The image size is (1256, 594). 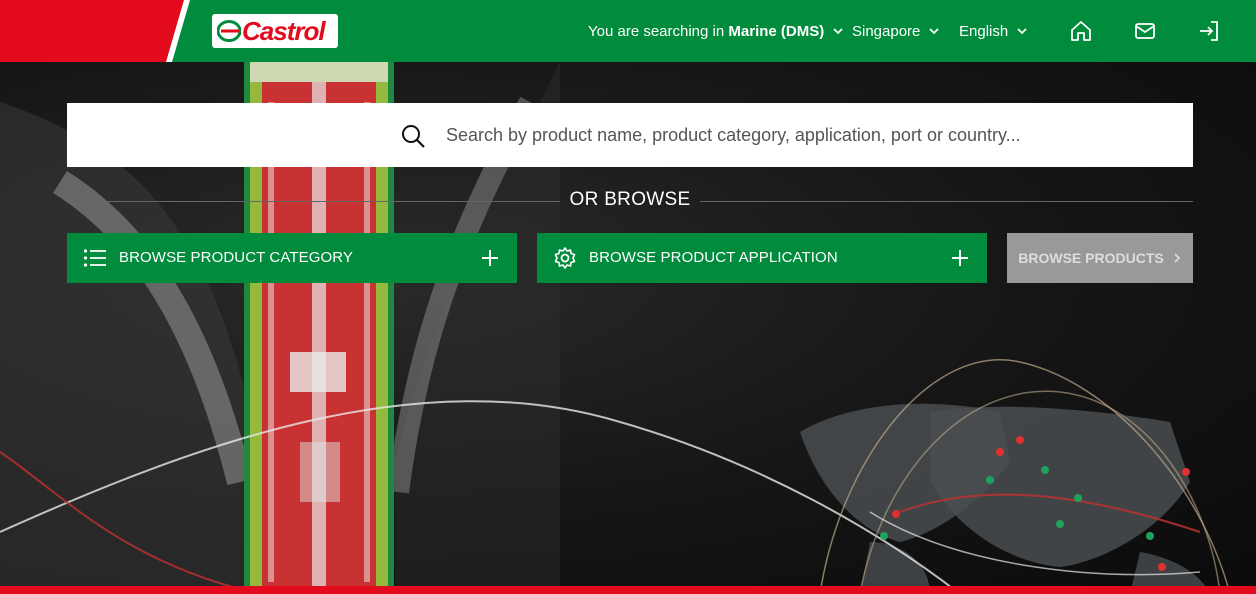 I want to click on region-value: Singapore, so click(x=886, y=31).